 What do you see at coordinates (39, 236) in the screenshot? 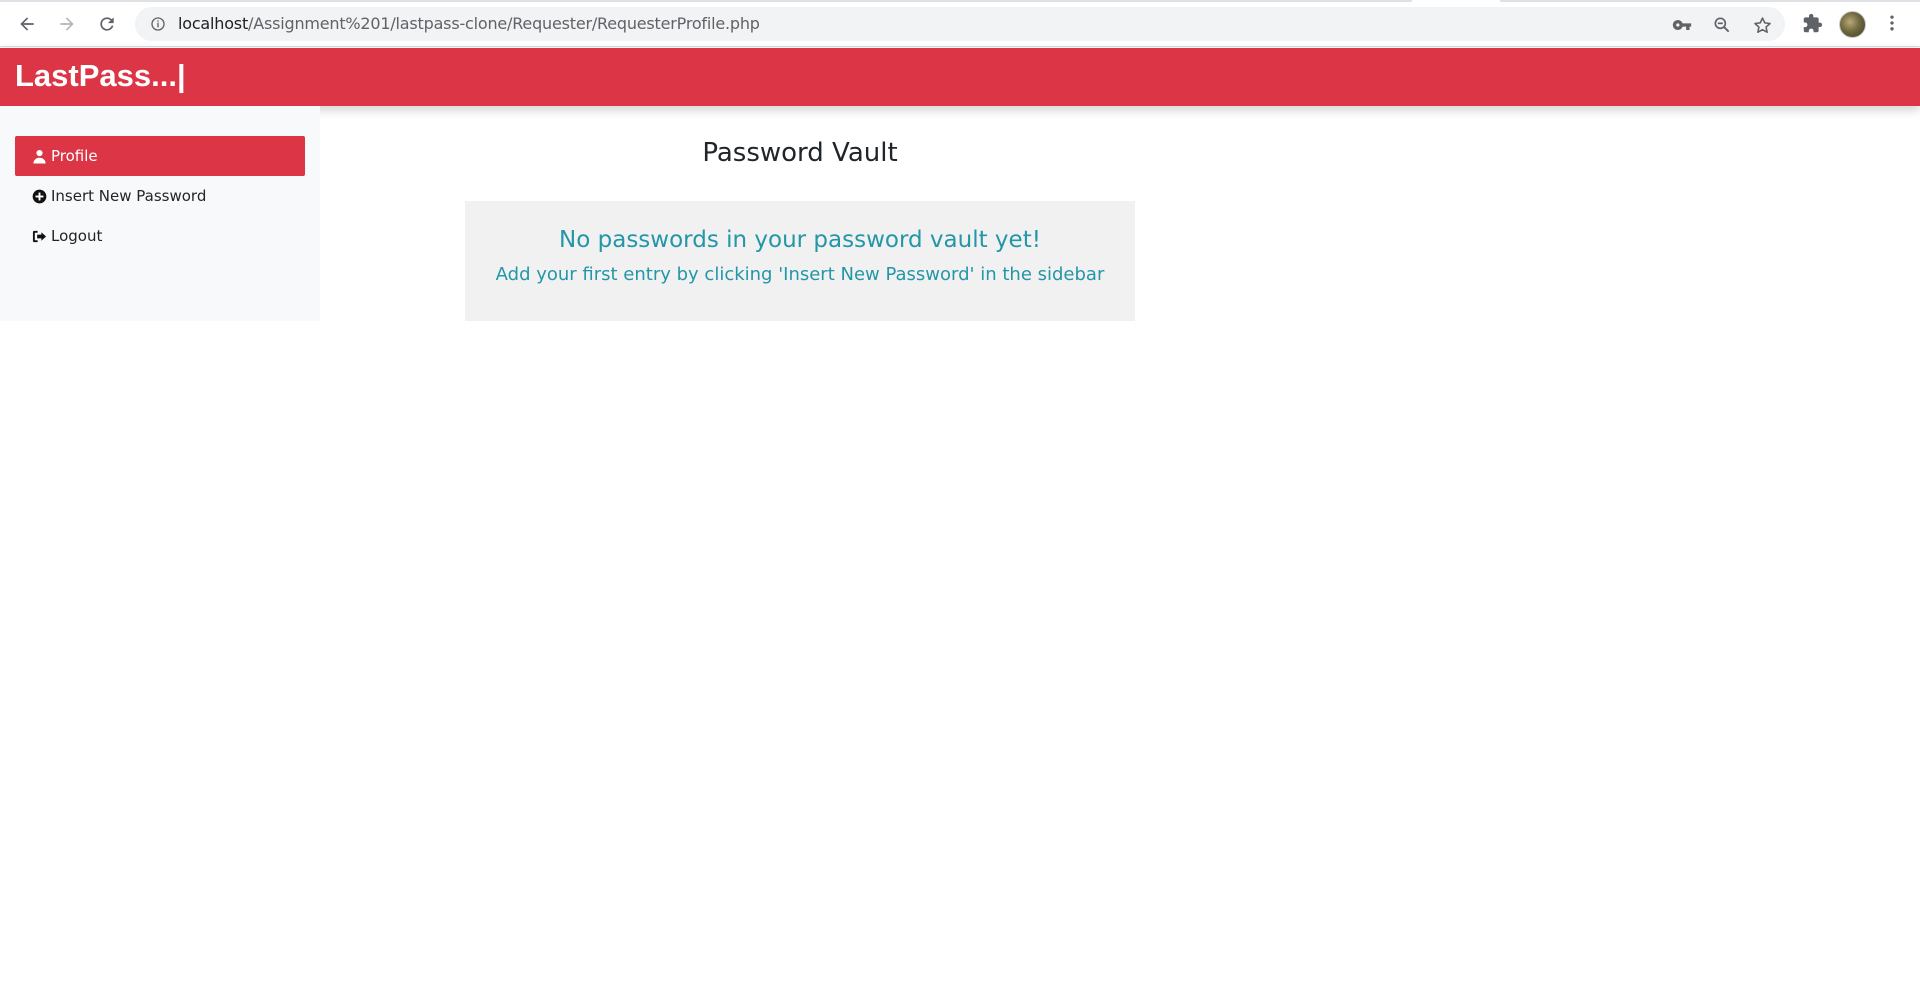
I see `sign-out-icon` at bounding box center [39, 236].